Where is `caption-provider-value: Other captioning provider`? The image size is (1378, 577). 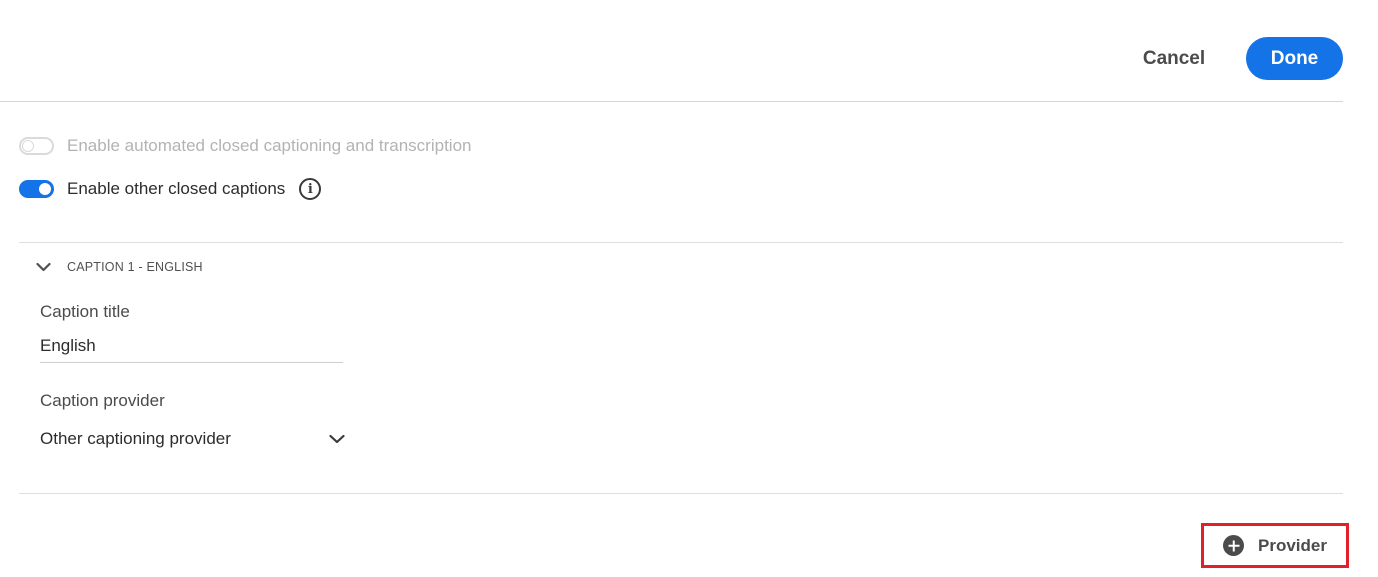 caption-provider-value: Other captioning provider is located at coordinates (135, 438).